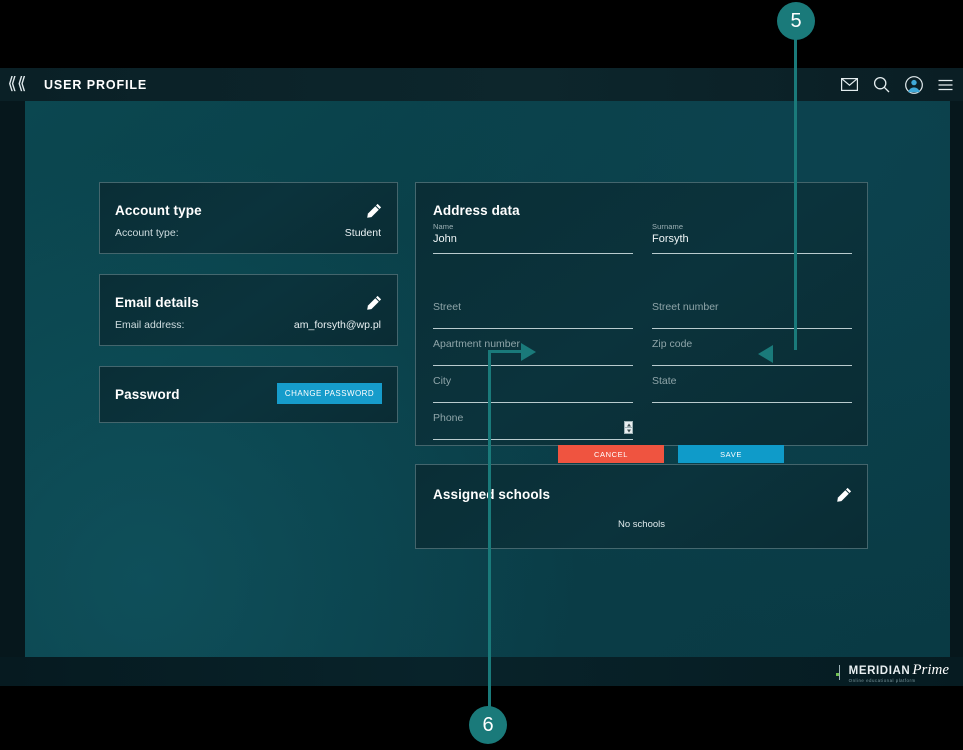  What do you see at coordinates (492, 494) in the screenshot?
I see `assigned-schools-panel-title: Assigned schools` at bounding box center [492, 494].